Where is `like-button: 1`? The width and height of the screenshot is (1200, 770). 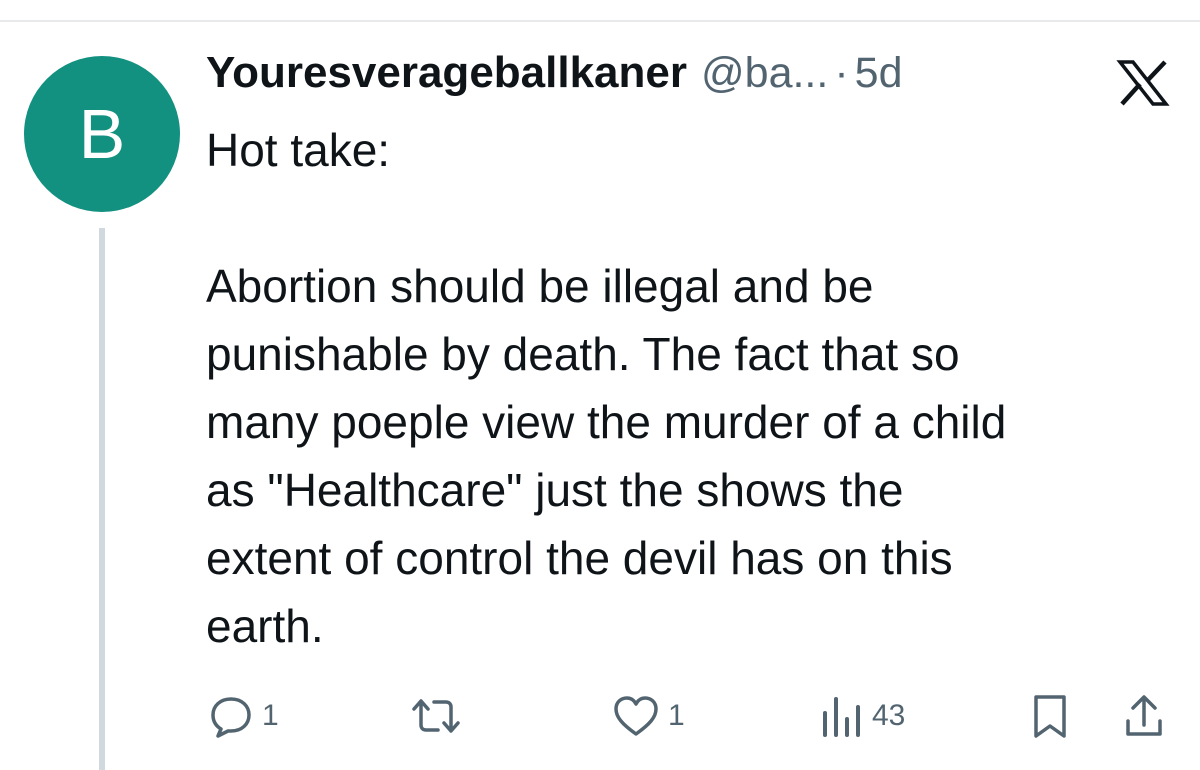
like-button: 1 is located at coordinates (647, 716).